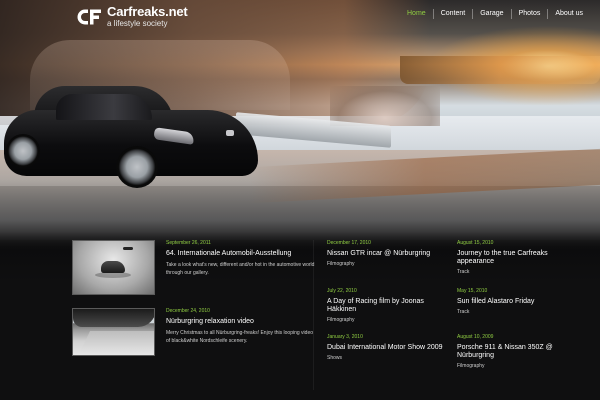  I want to click on post-date: August 15, 2010, so click(475, 243).